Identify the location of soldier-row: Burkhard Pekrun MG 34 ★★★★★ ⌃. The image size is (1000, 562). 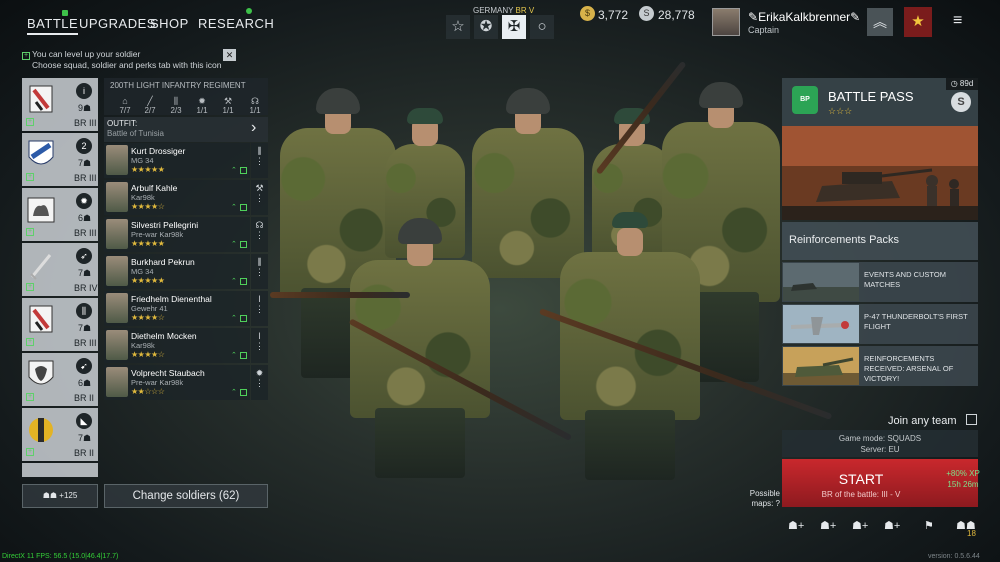
(177, 271).